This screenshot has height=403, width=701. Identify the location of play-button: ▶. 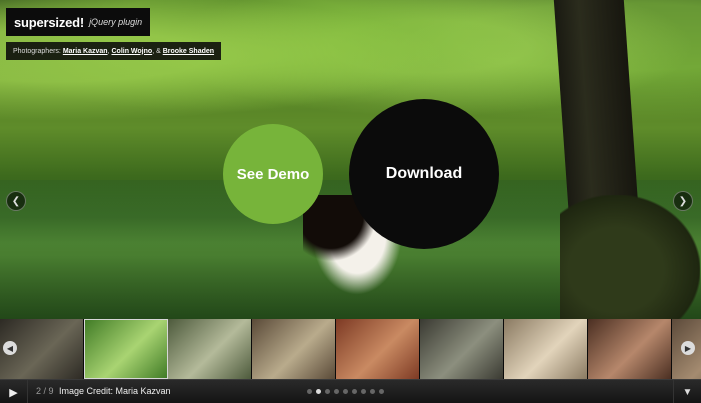
(14, 391).